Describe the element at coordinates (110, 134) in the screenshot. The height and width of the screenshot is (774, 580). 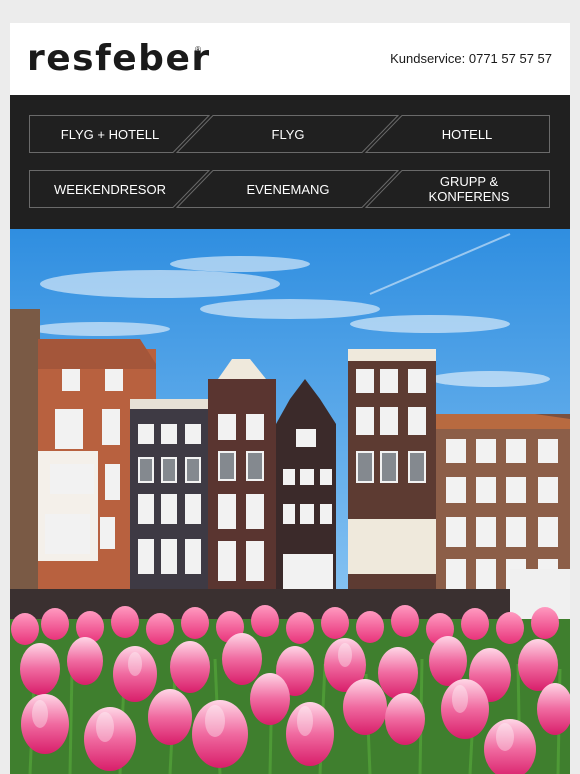
I see `nav-flyg-hotell: FLYG + HOTELL` at that location.